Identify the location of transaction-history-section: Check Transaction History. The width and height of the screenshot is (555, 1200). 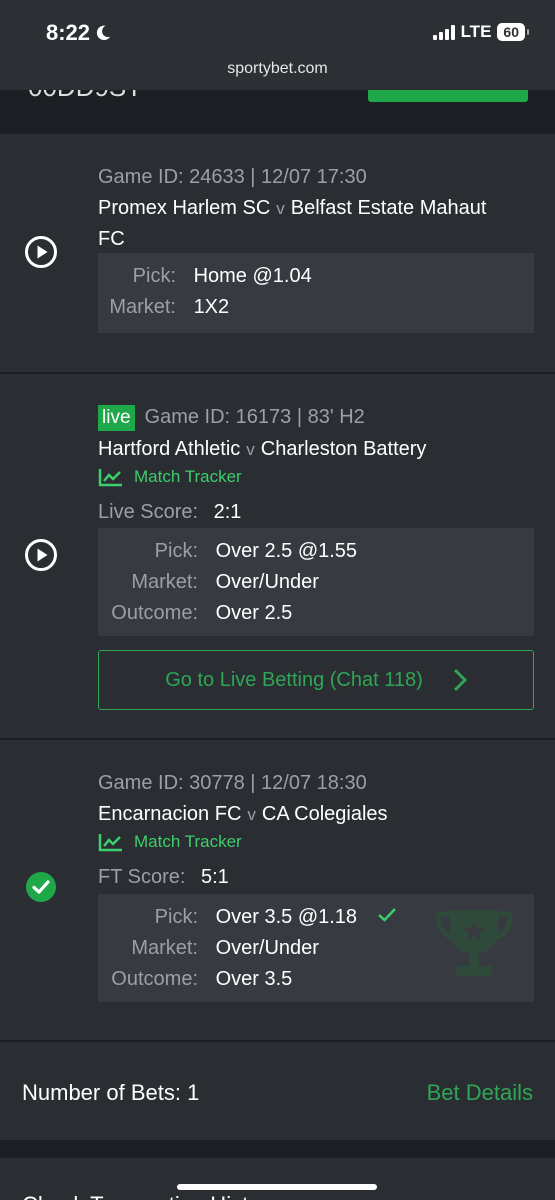
(277, 1179).